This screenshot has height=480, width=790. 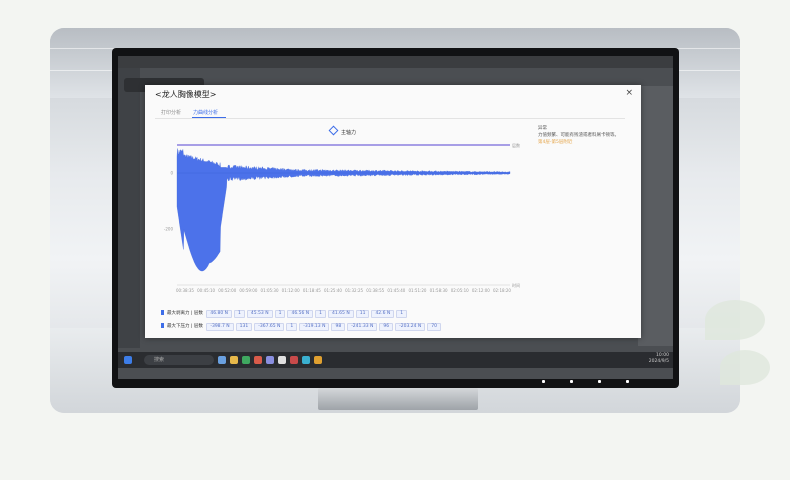 I want to click on app-titlebar, so click(x=395, y=62).